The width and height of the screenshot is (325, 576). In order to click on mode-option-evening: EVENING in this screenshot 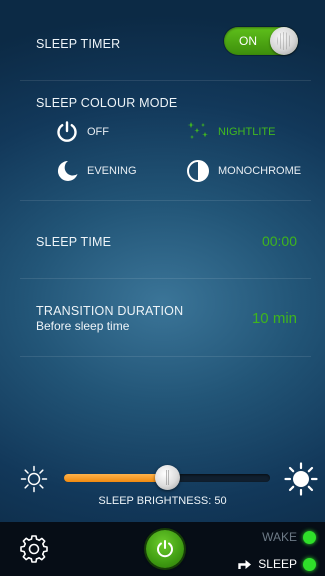, I will do `click(96, 171)`.